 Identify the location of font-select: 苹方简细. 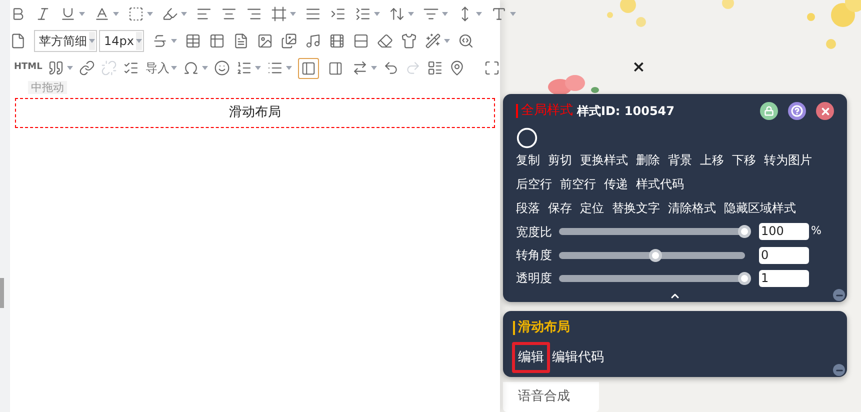
(65, 41).